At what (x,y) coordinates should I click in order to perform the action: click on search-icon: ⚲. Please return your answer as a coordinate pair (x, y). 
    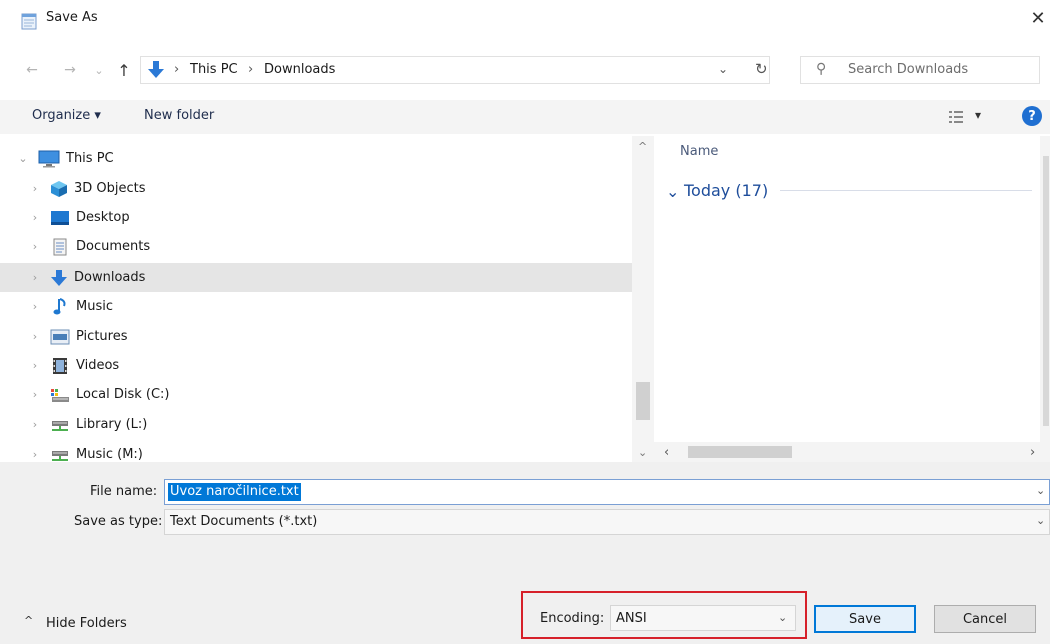
    Looking at the image, I should click on (821, 69).